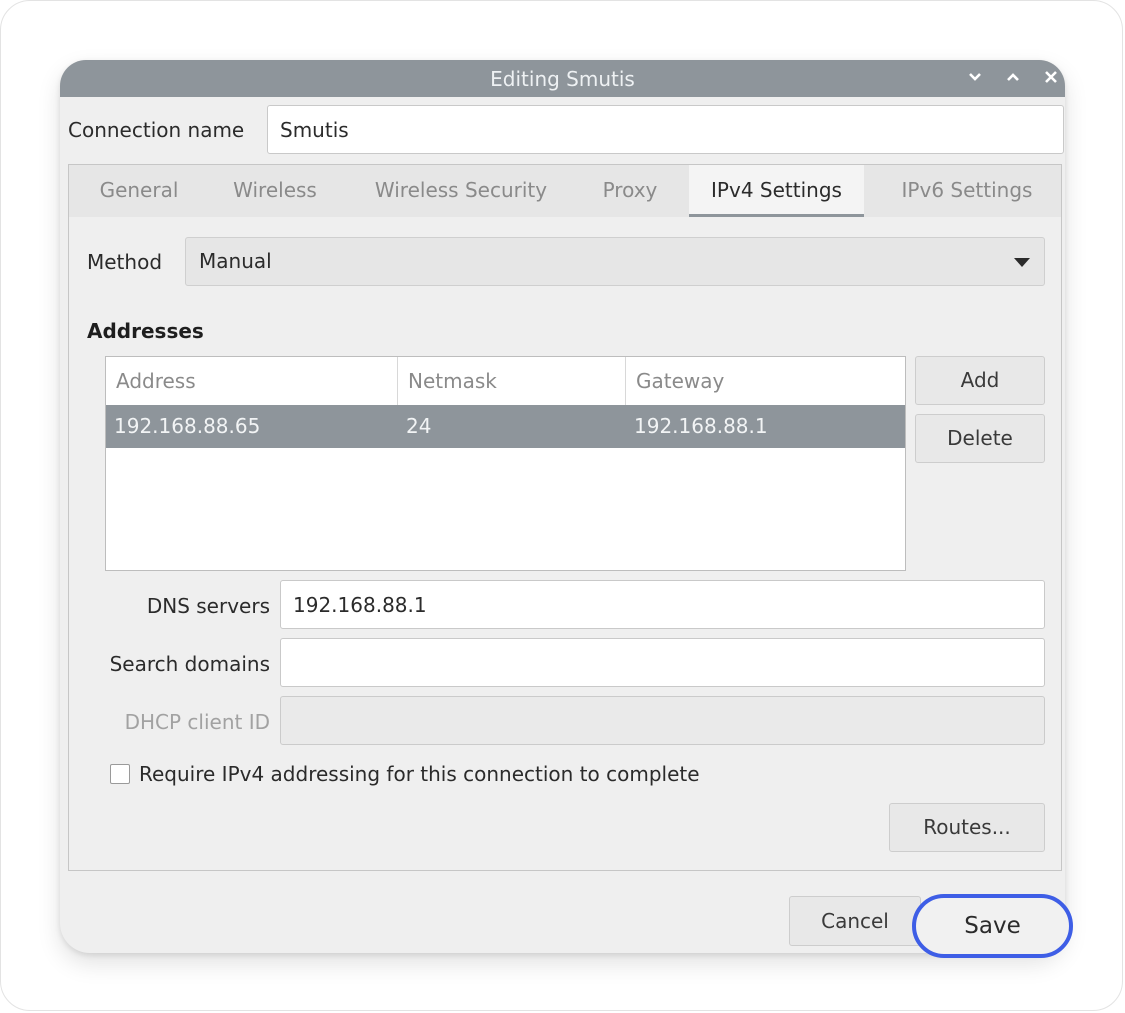 This screenshot has height=1013, width=1125. Describe the element at coordinates (980, 380) in the screenshot. I see `add-address-button: Add` at that location.